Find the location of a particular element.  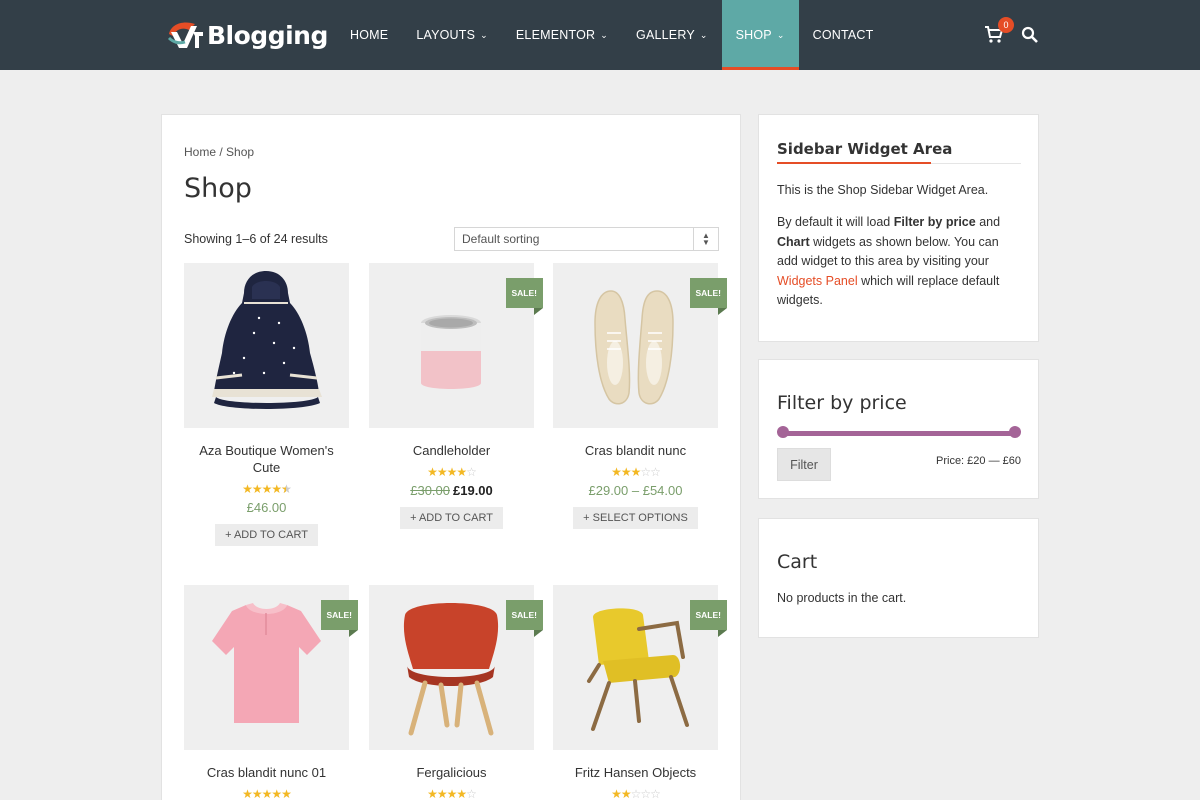

price-slider-track is located at coordinates (898, 433).